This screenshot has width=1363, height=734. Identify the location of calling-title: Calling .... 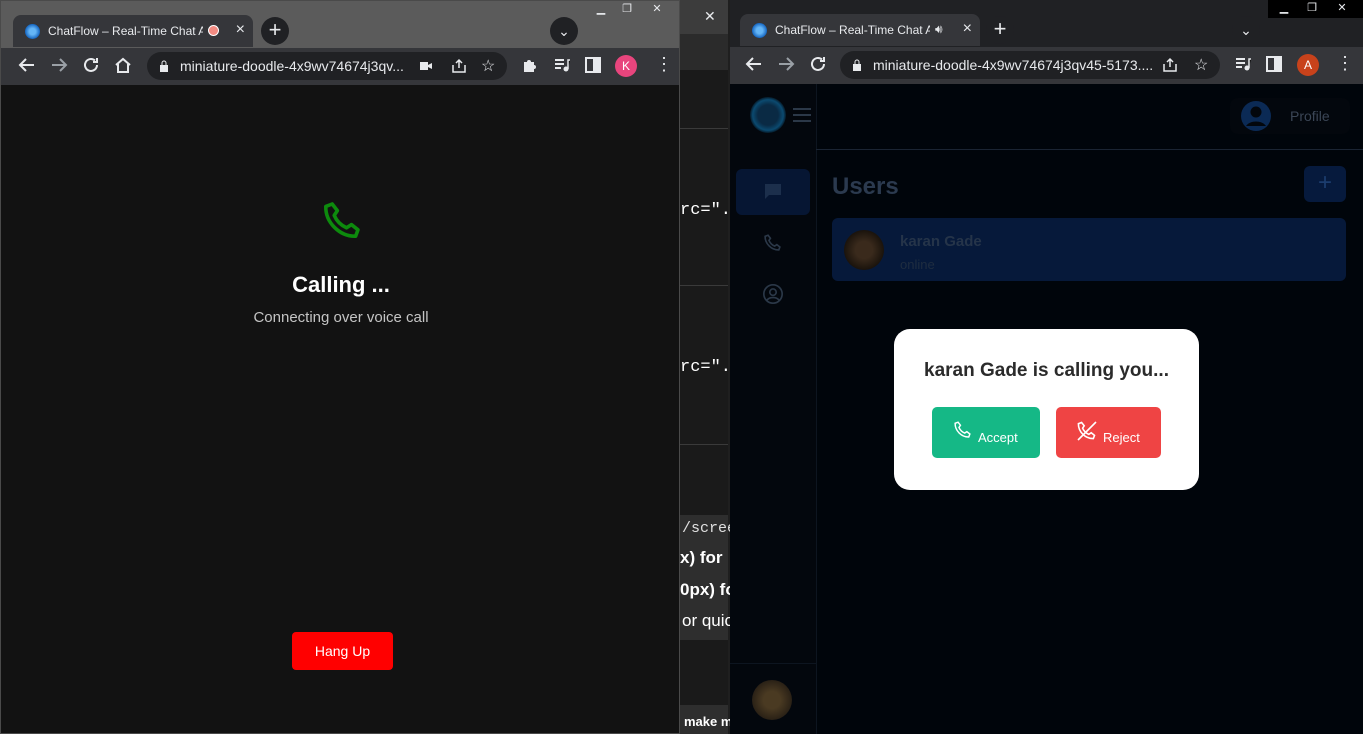
(341, 284).